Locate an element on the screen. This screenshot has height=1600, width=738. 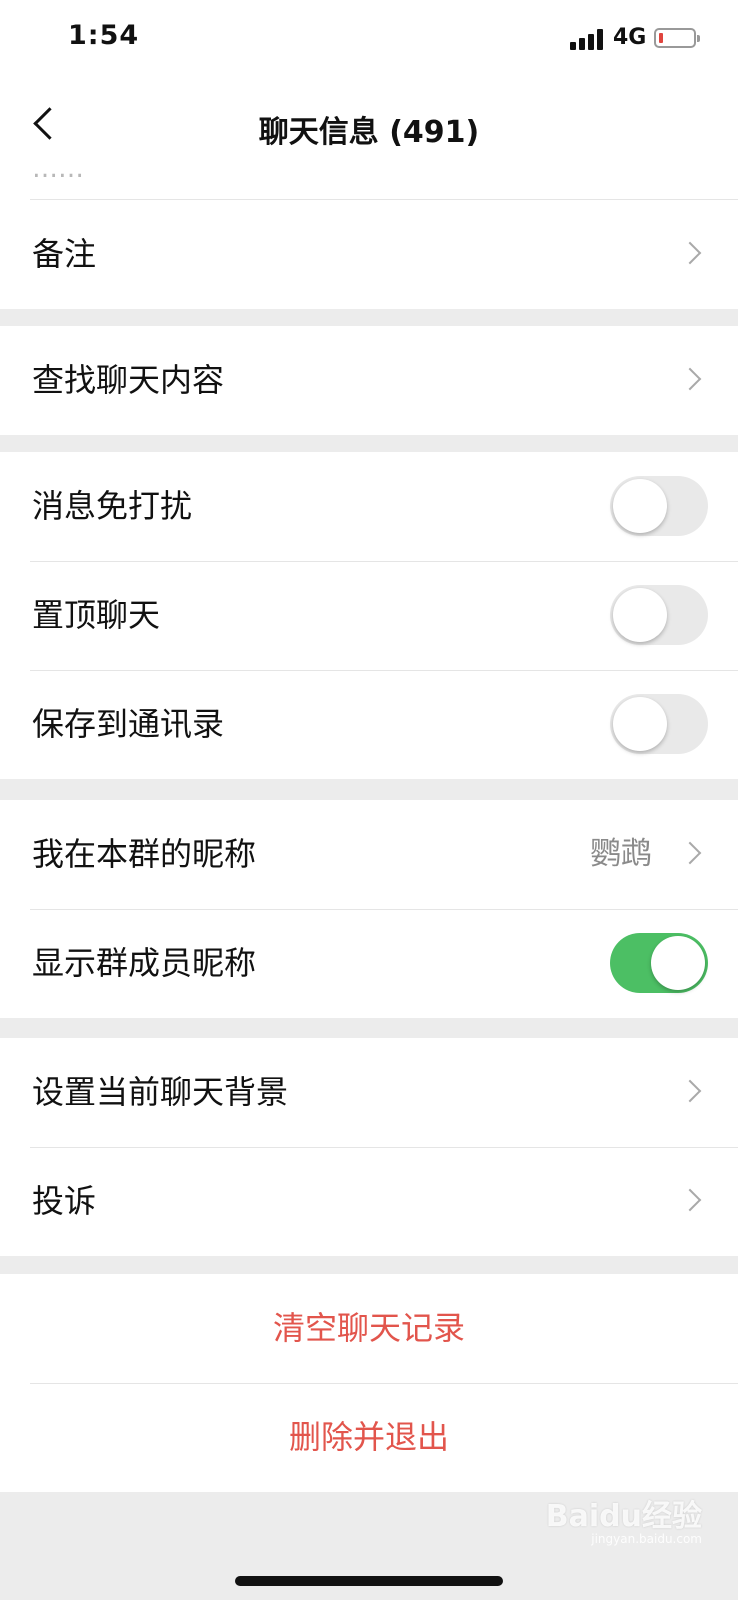
remark-section: 备注 is located at coordinates (369, 254).